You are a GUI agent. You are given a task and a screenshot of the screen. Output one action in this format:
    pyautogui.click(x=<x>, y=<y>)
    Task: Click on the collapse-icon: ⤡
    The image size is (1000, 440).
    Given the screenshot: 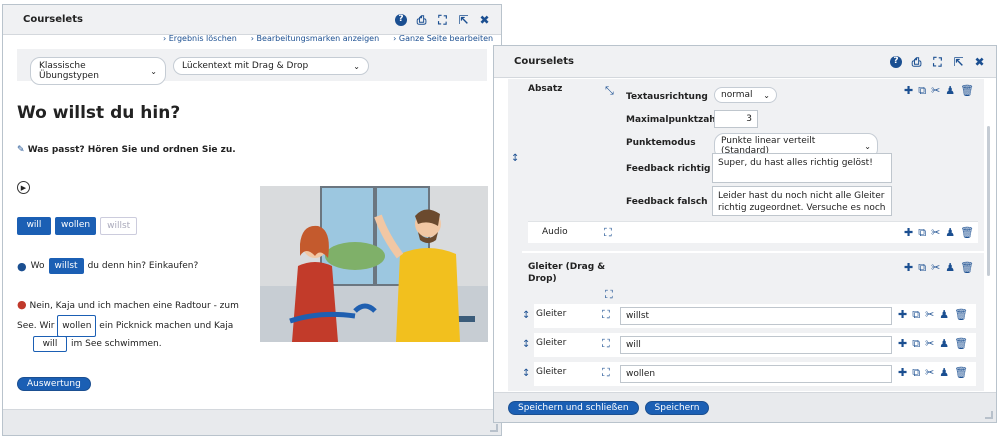 What is the action you would take?
    pyautogui.click(x=609, y=91)
    